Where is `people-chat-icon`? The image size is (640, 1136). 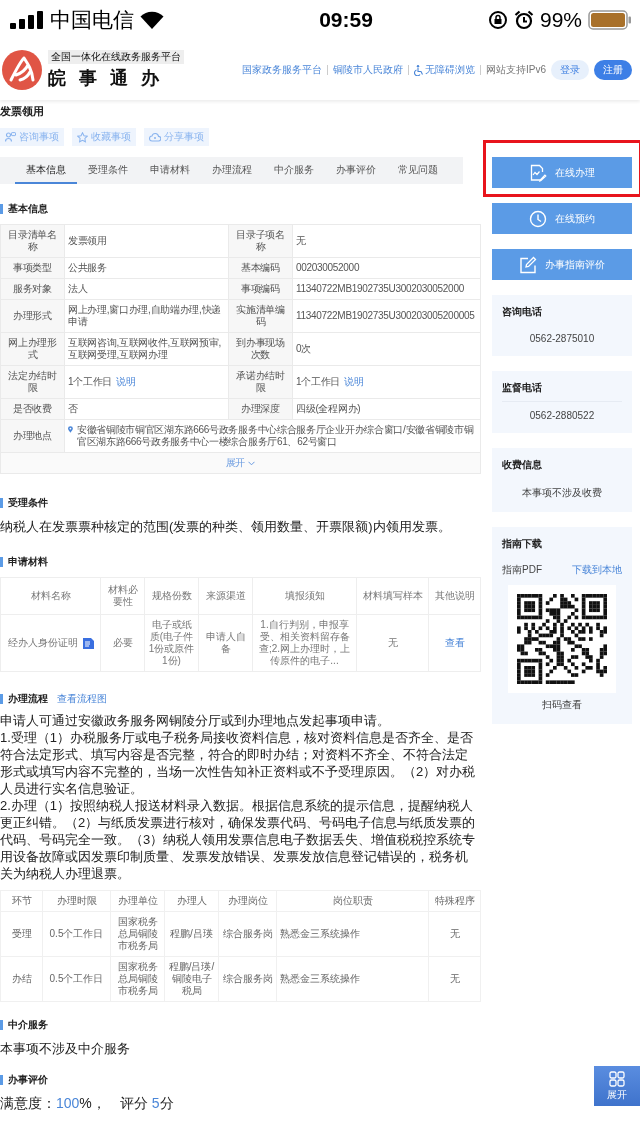
people-chat-icon is located at coordinates (10, 137).